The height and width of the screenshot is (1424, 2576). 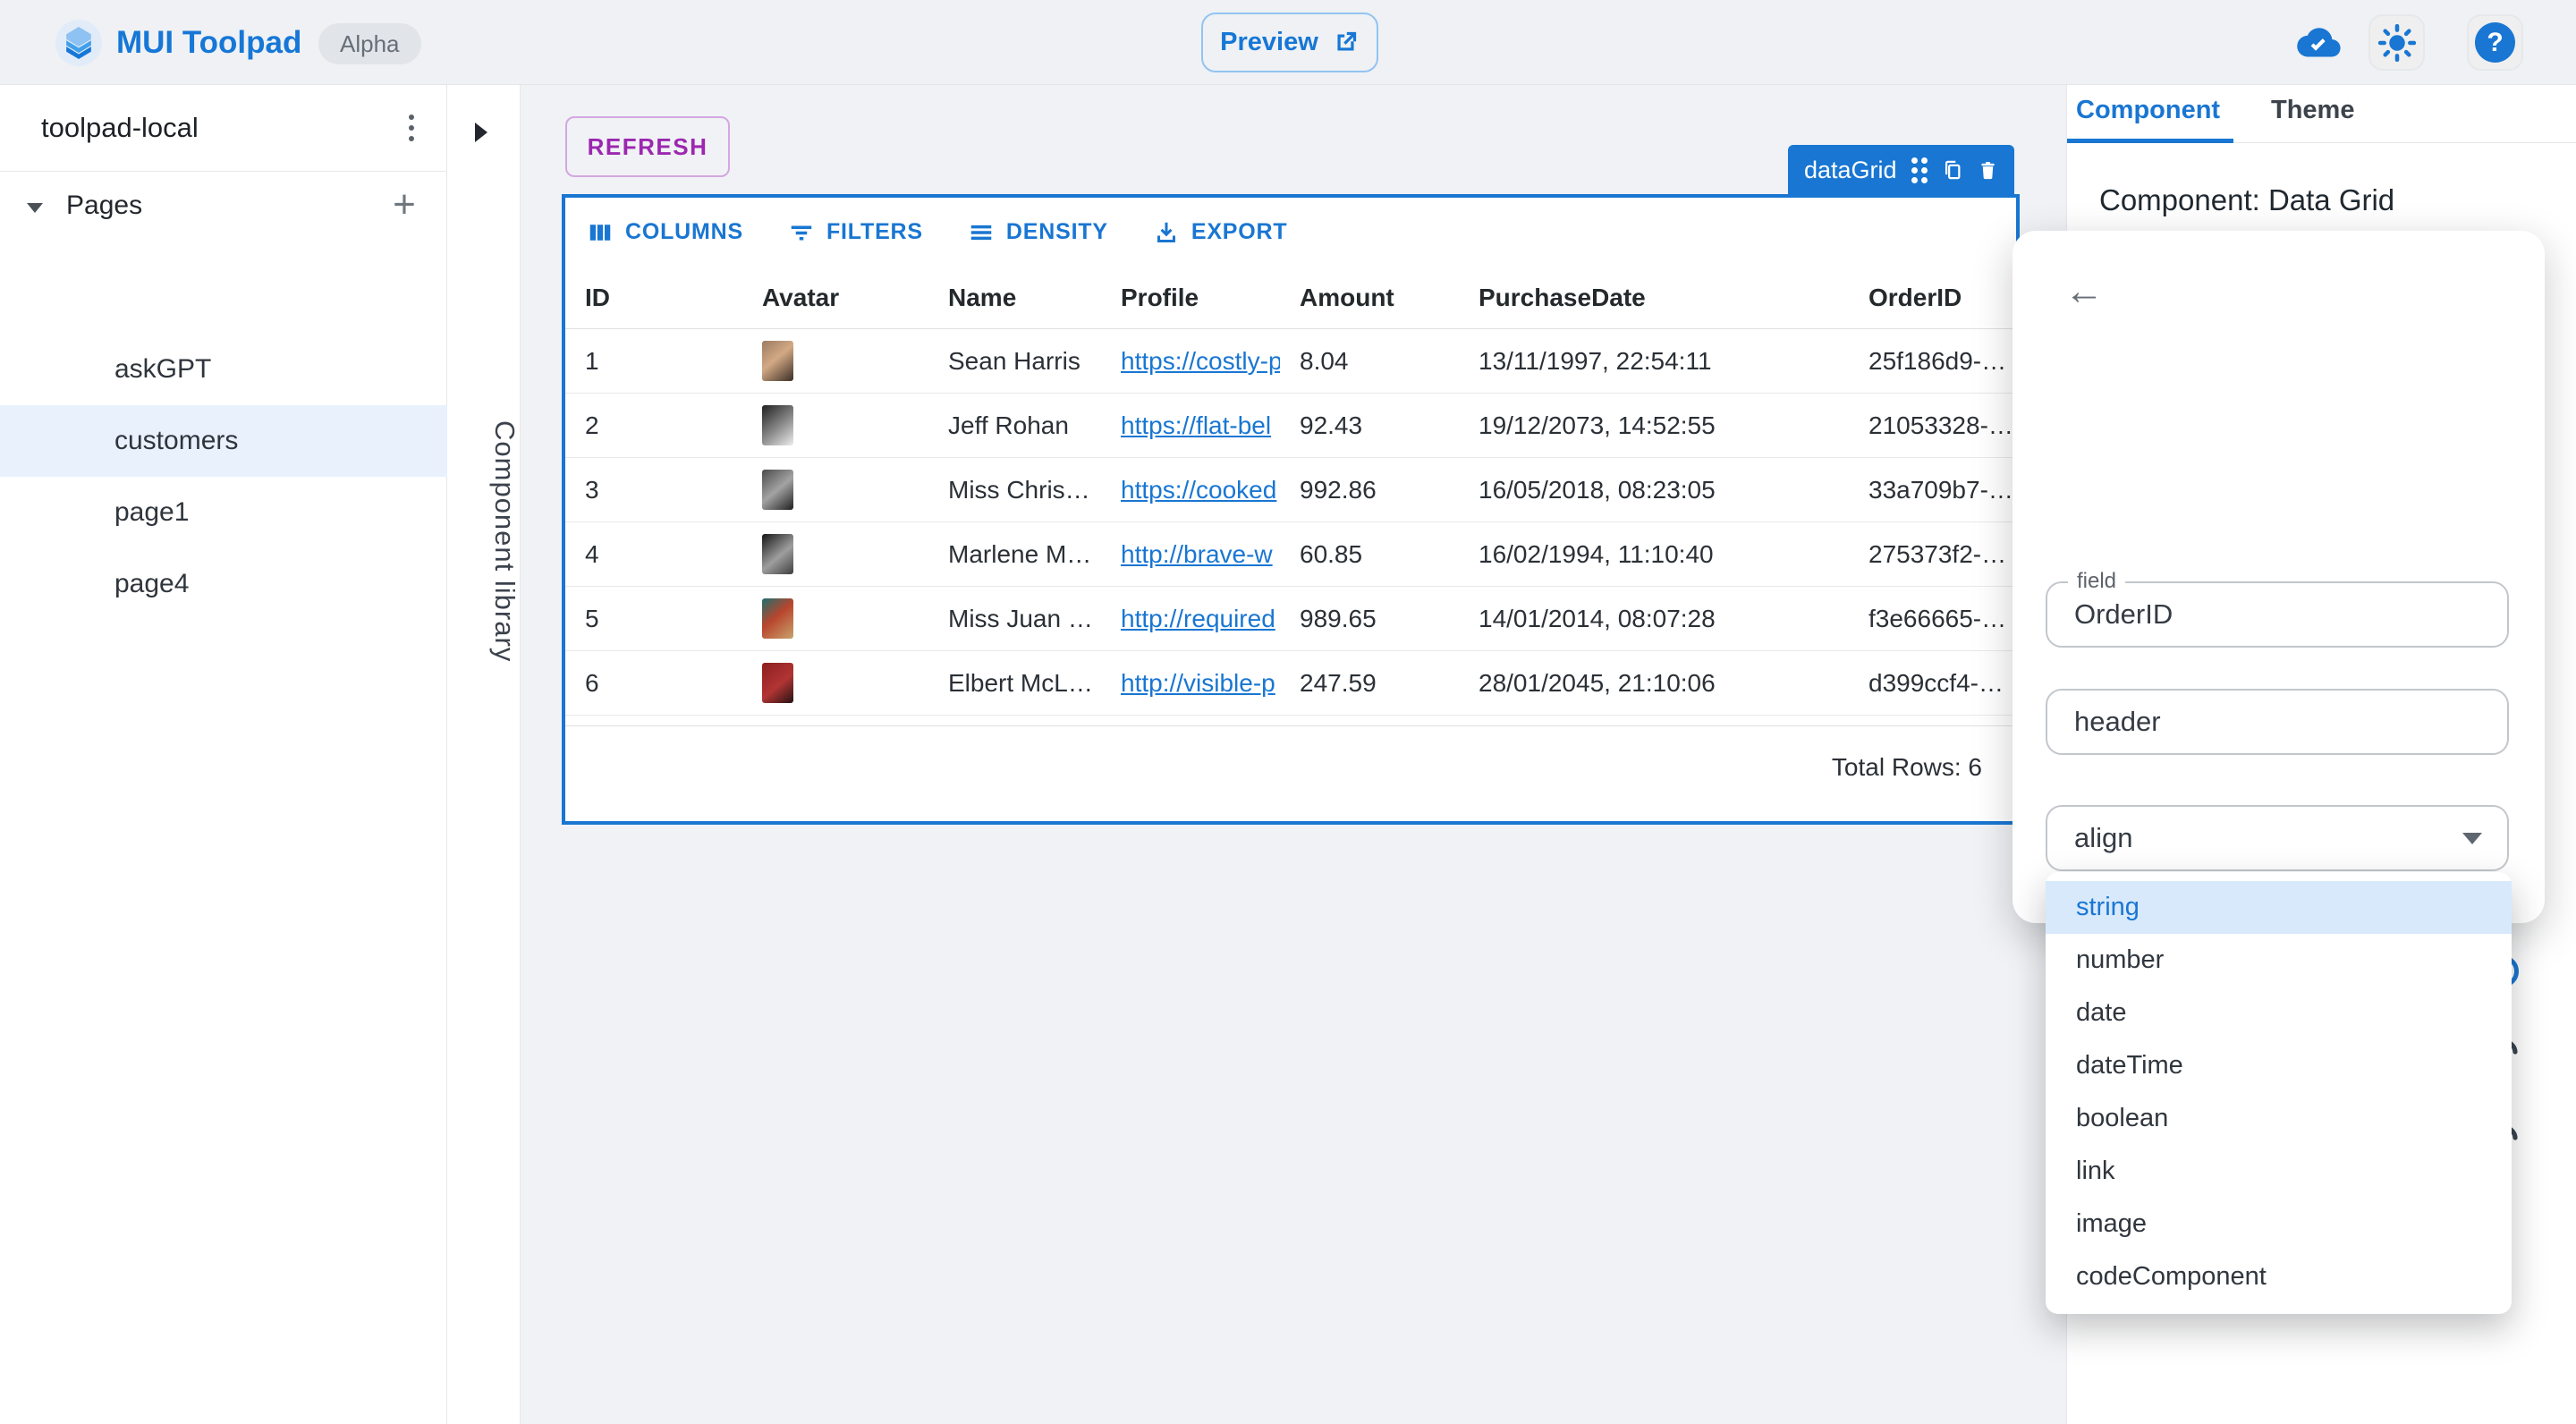 What do you see at coordinates (1038, 232) in the screenshot?
I see `density-button: DENSITY` at bounding box center [1038, 232].